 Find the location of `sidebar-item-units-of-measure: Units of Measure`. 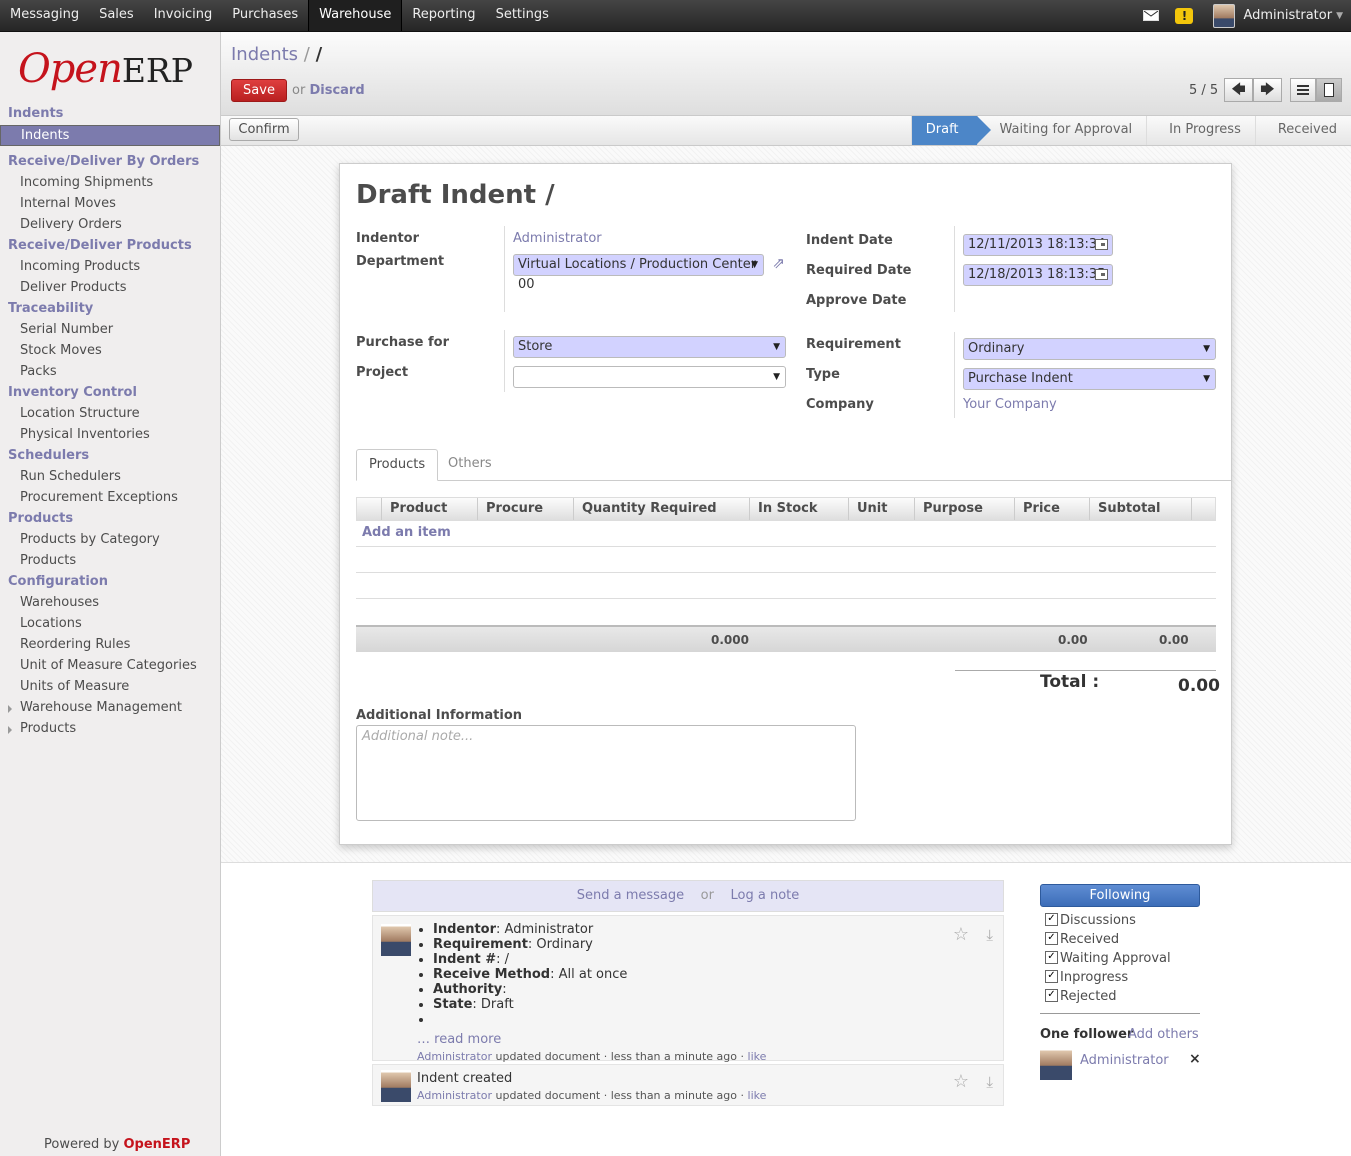

sidebar-item-units-of-measure: Units of Measure is located at coordinates (110, 687).